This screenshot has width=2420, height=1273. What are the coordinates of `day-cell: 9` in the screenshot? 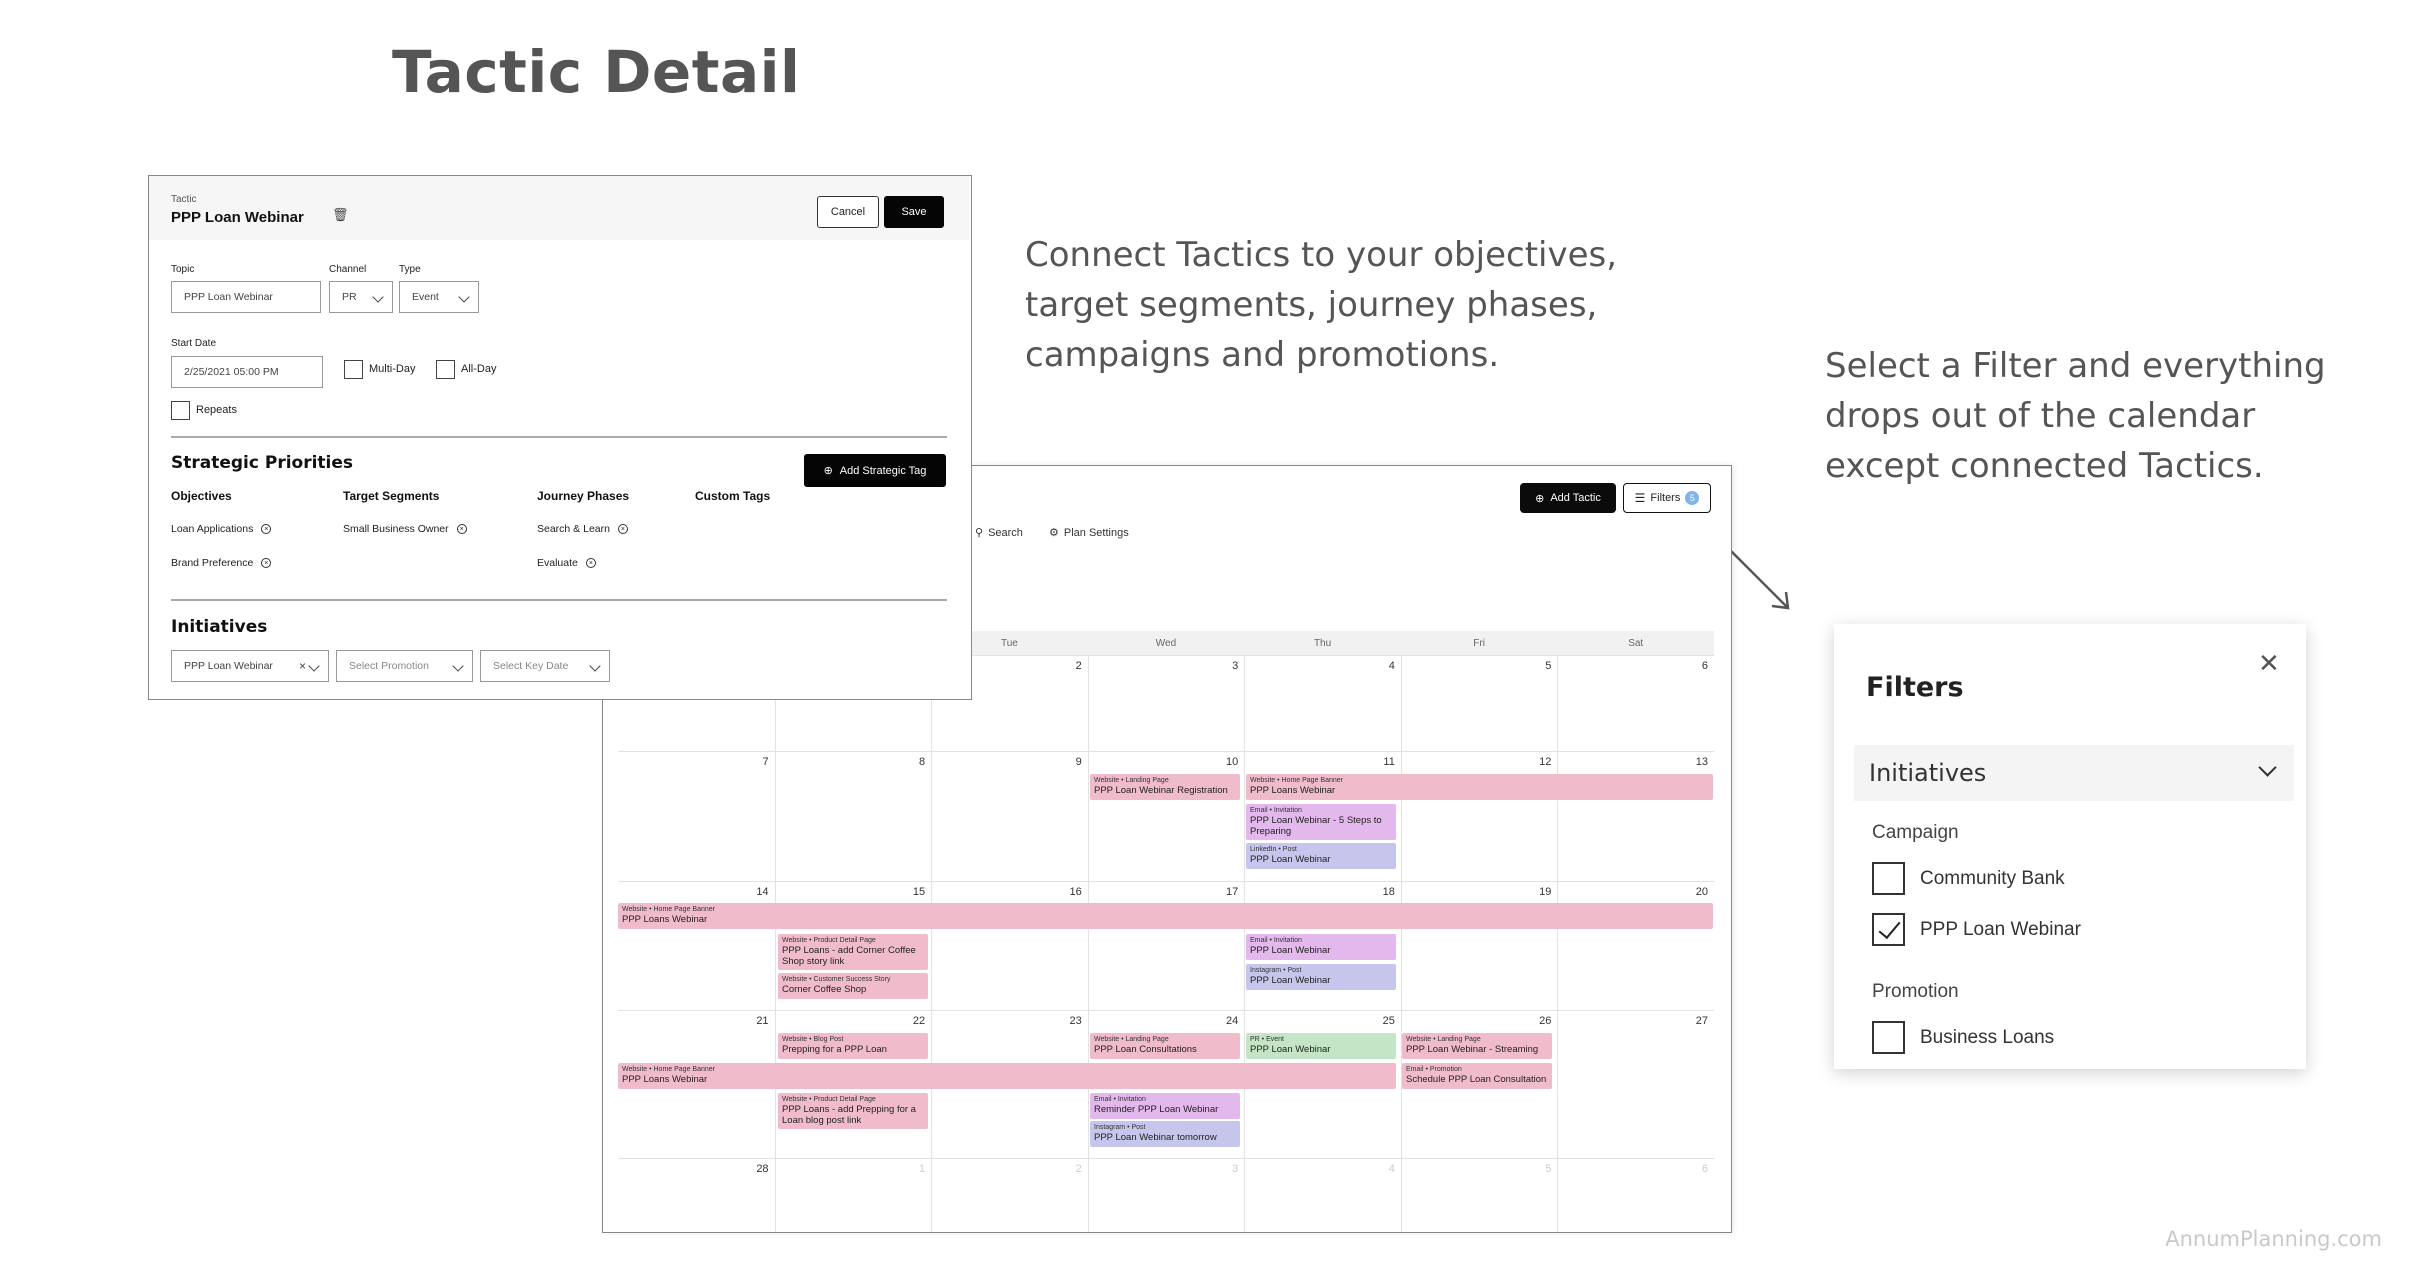 It's located at (1009, 816).